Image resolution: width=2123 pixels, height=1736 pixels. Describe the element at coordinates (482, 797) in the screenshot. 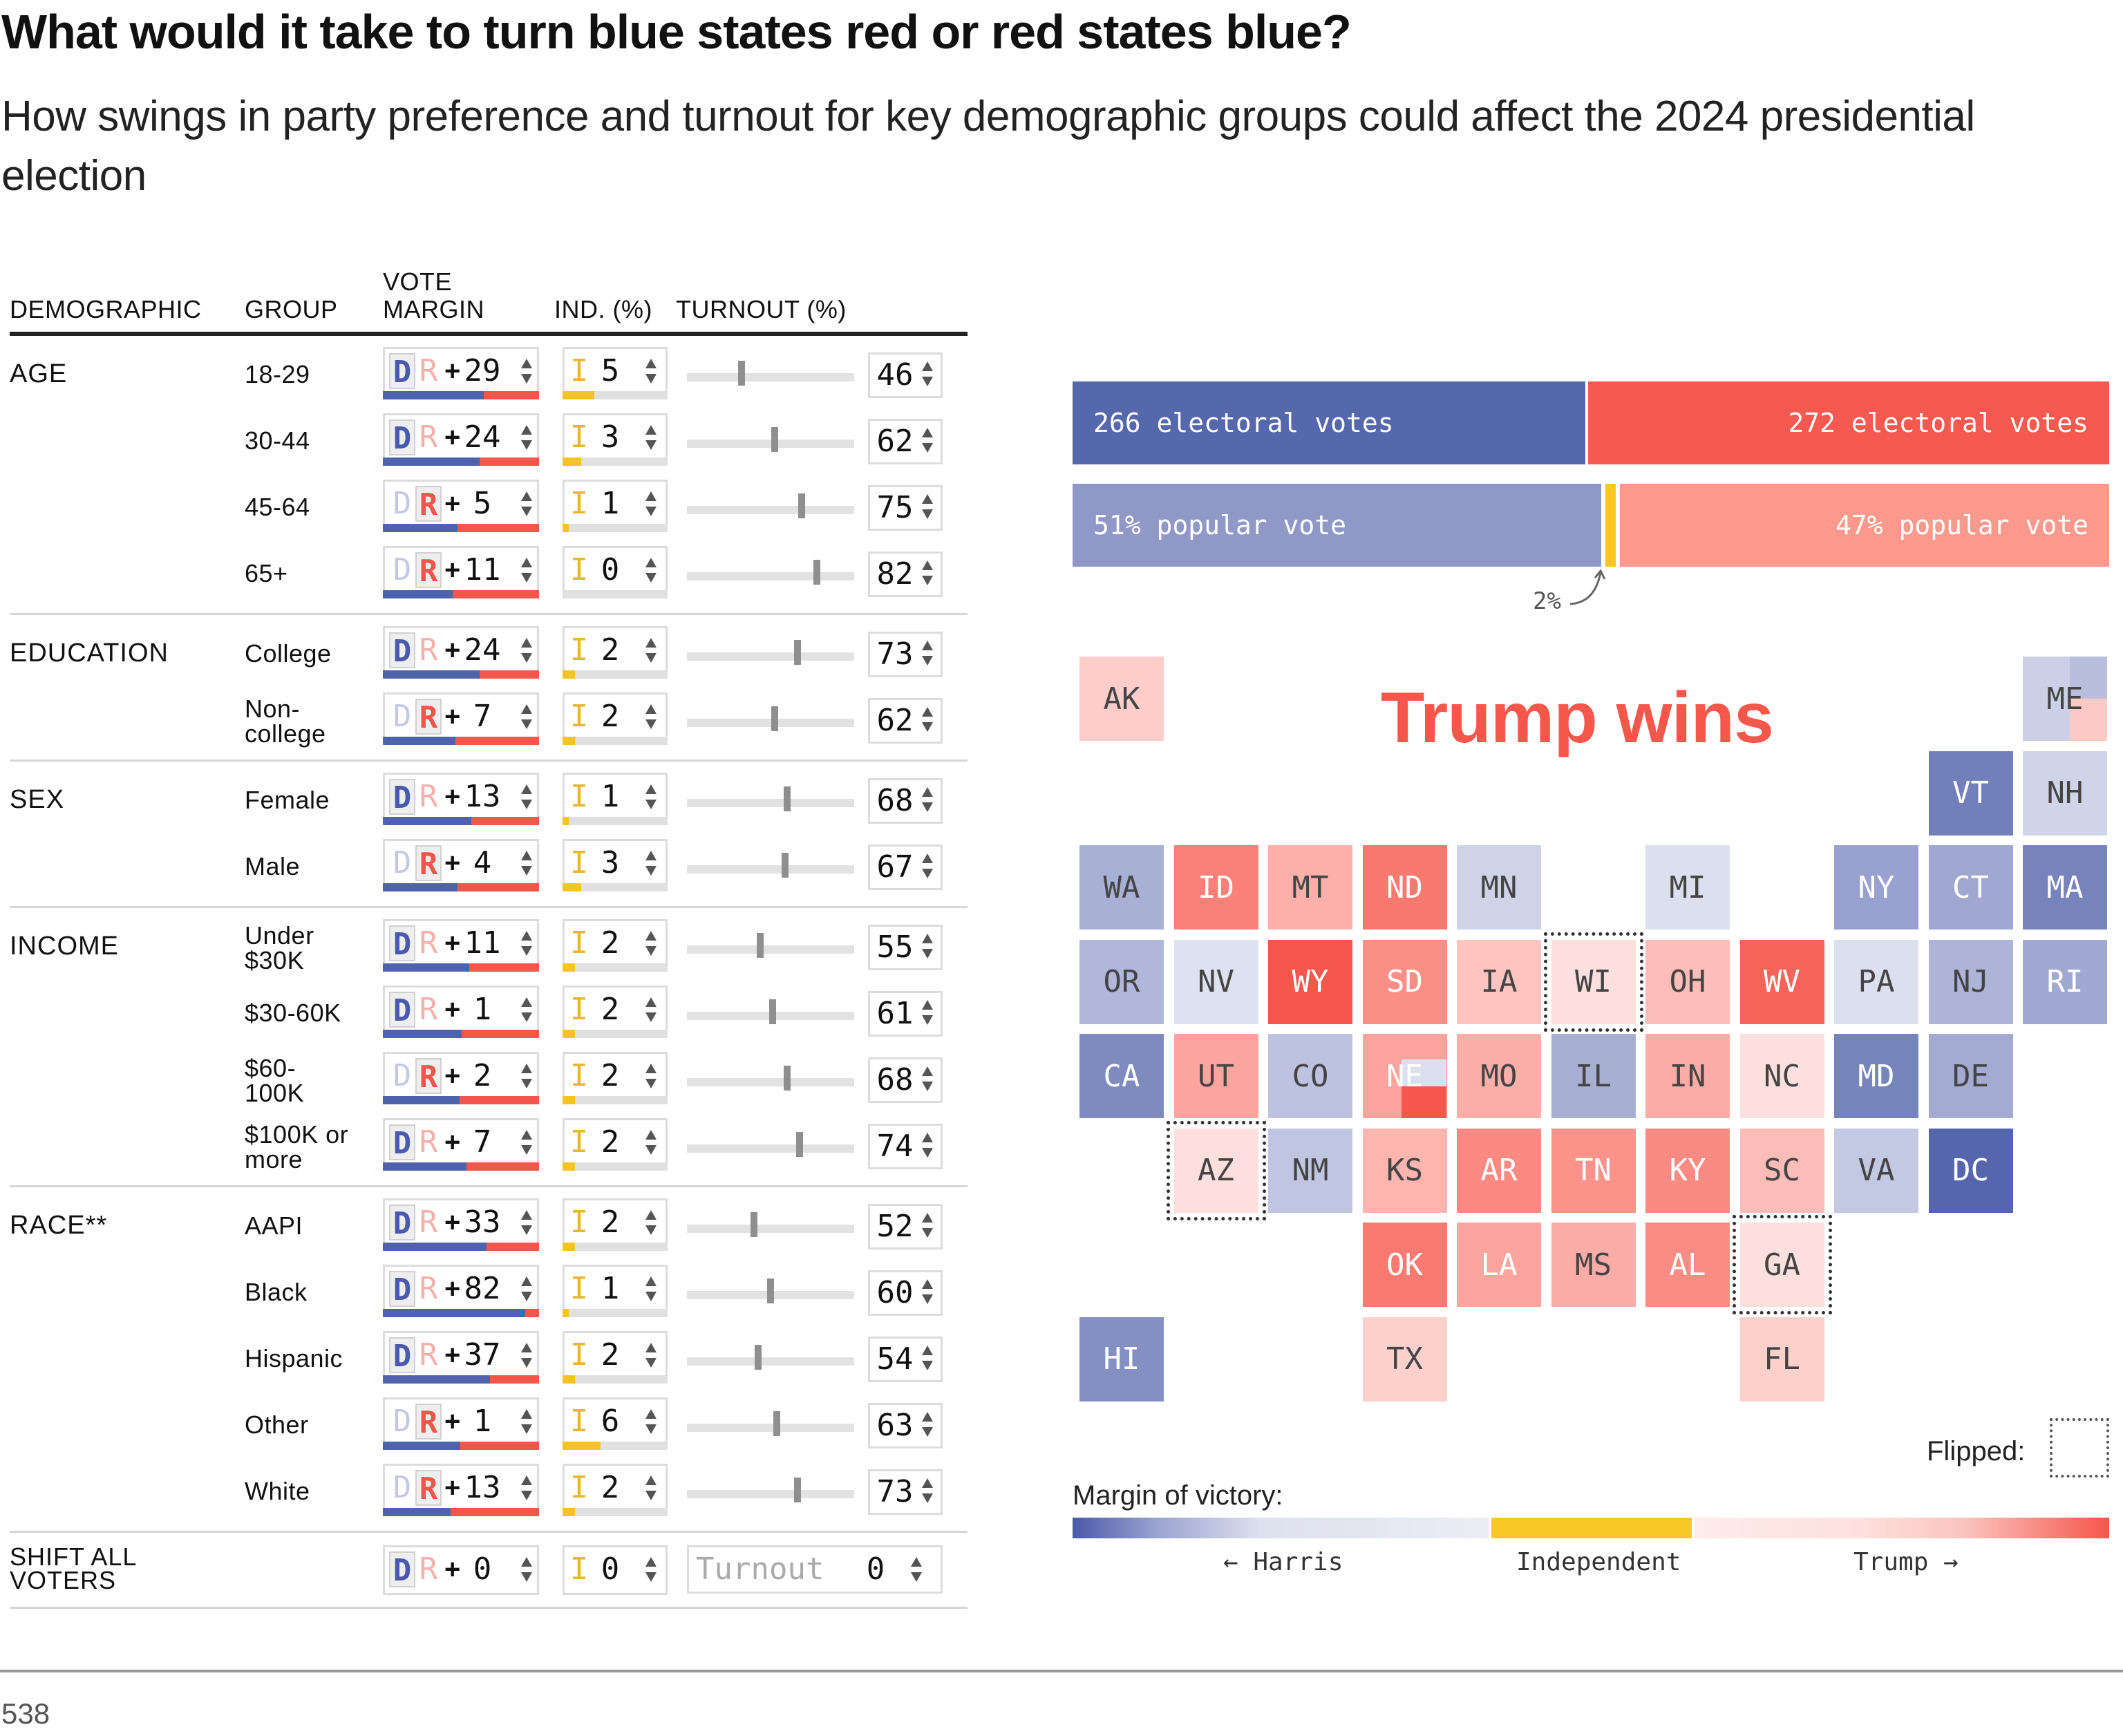

I see `margin-value: 13` at that location.